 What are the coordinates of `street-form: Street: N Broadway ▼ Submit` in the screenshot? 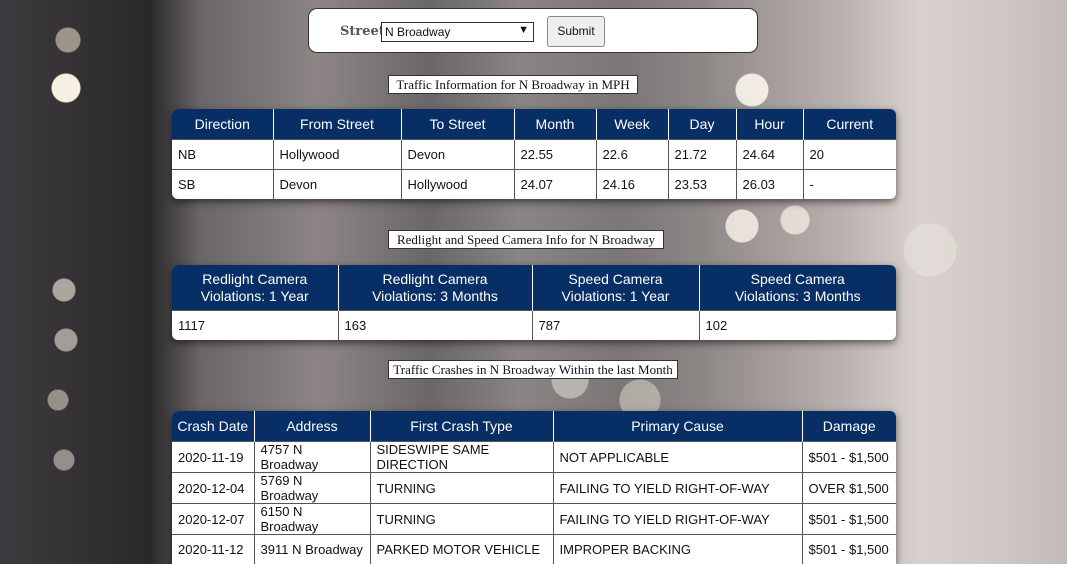 It's located at (533, 30).